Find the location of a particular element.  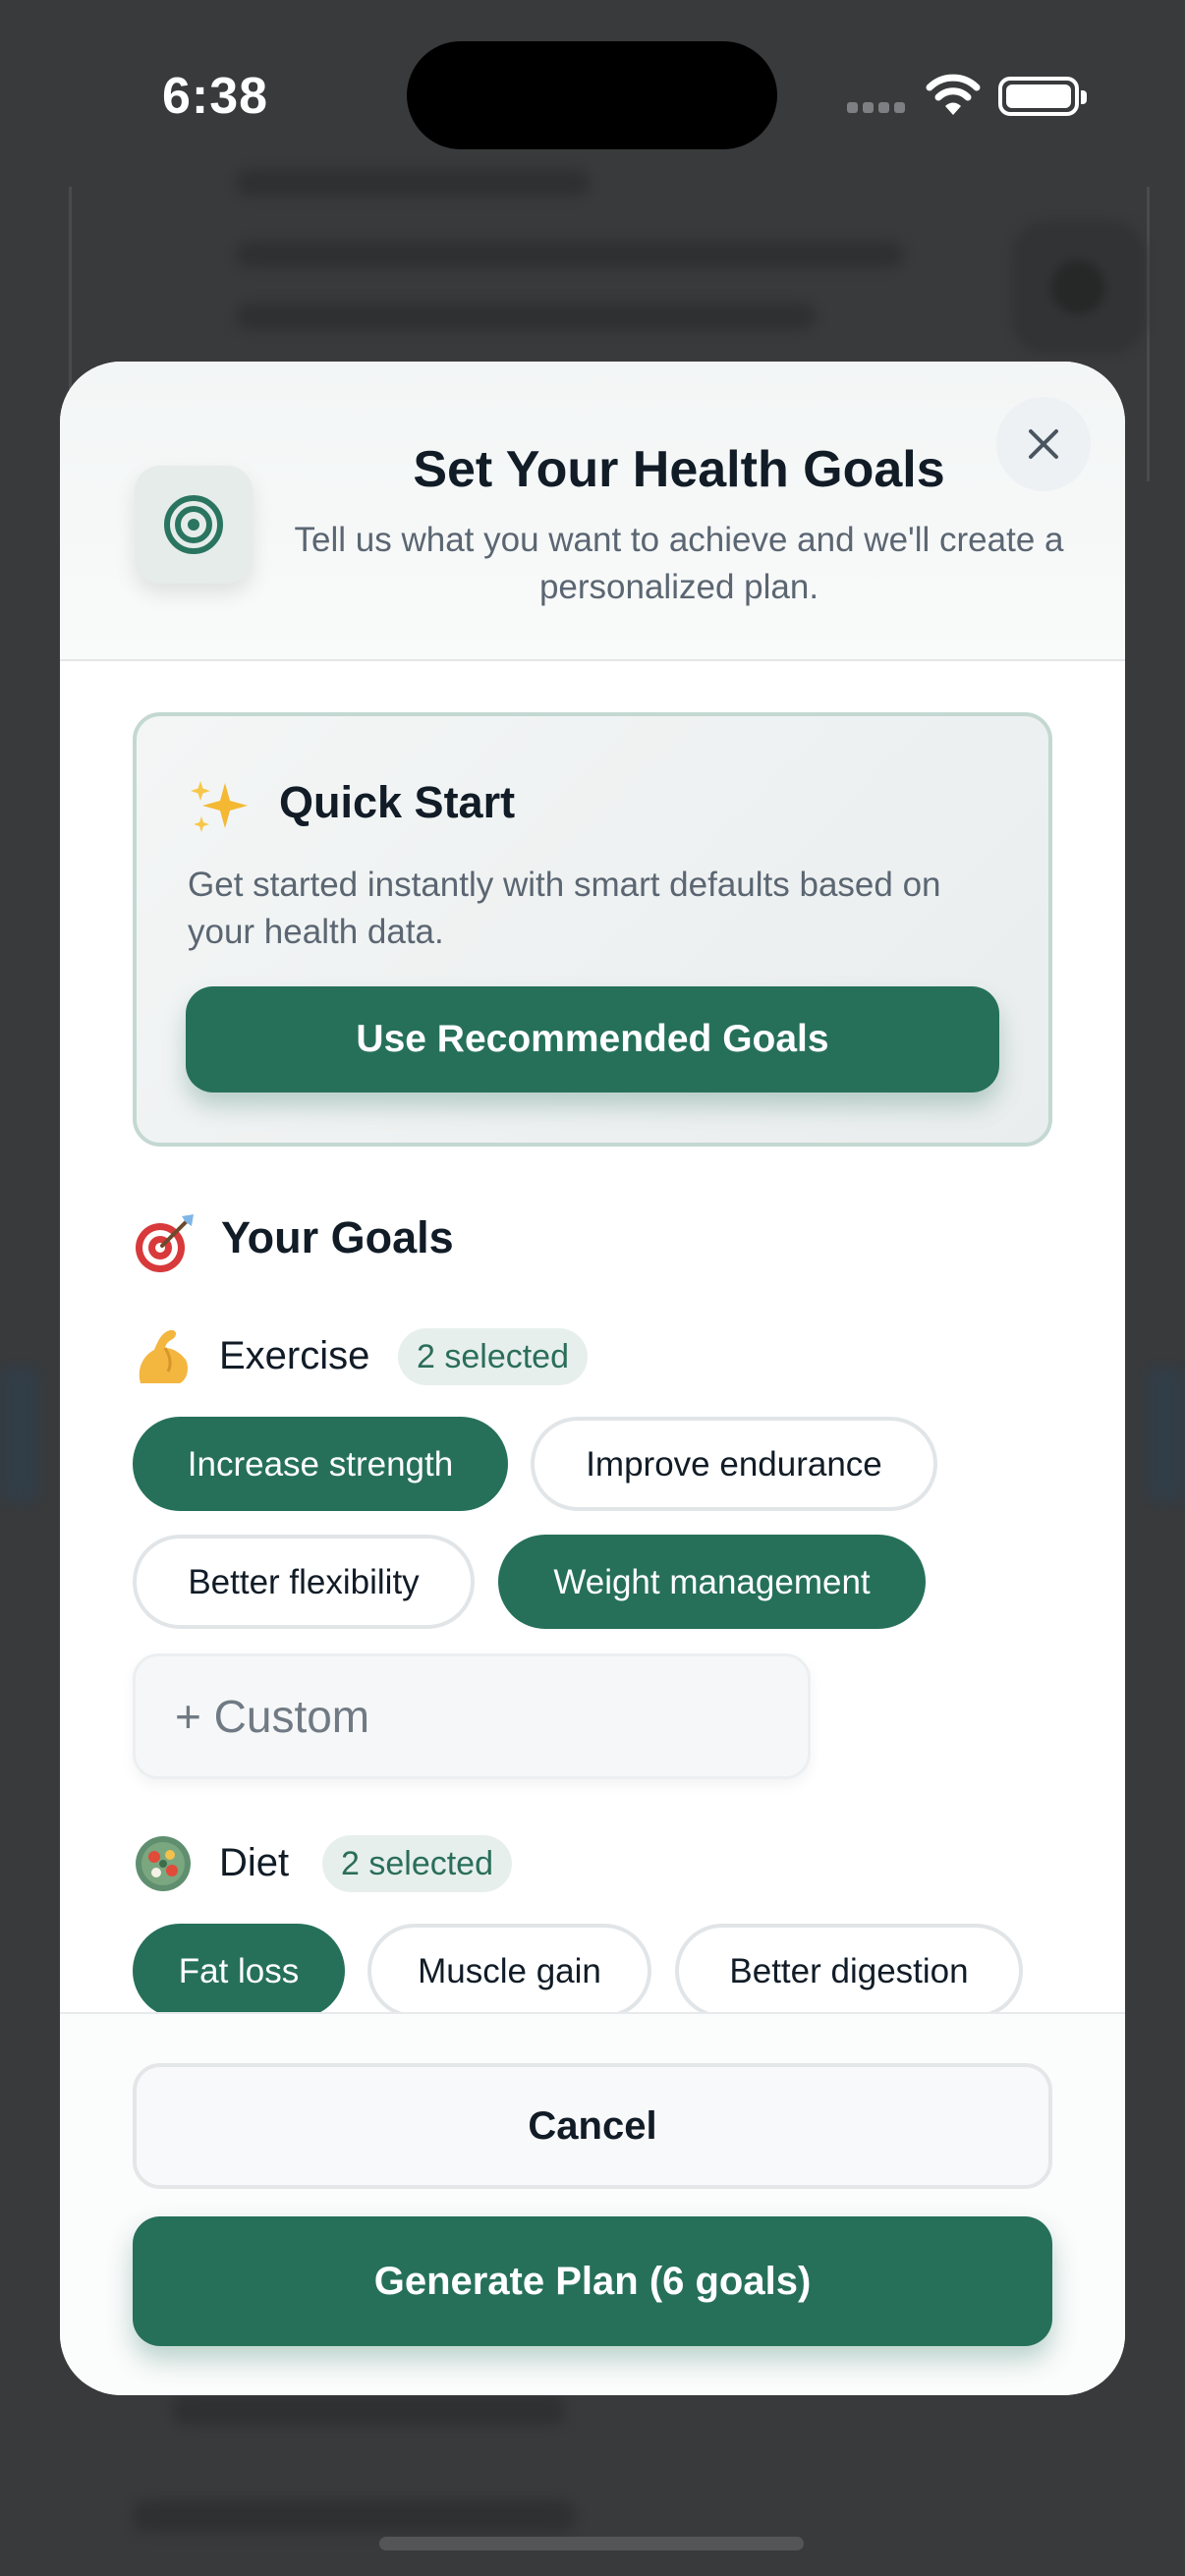

custom-goal-input: + Custom is located at coordinates (472, 1716).